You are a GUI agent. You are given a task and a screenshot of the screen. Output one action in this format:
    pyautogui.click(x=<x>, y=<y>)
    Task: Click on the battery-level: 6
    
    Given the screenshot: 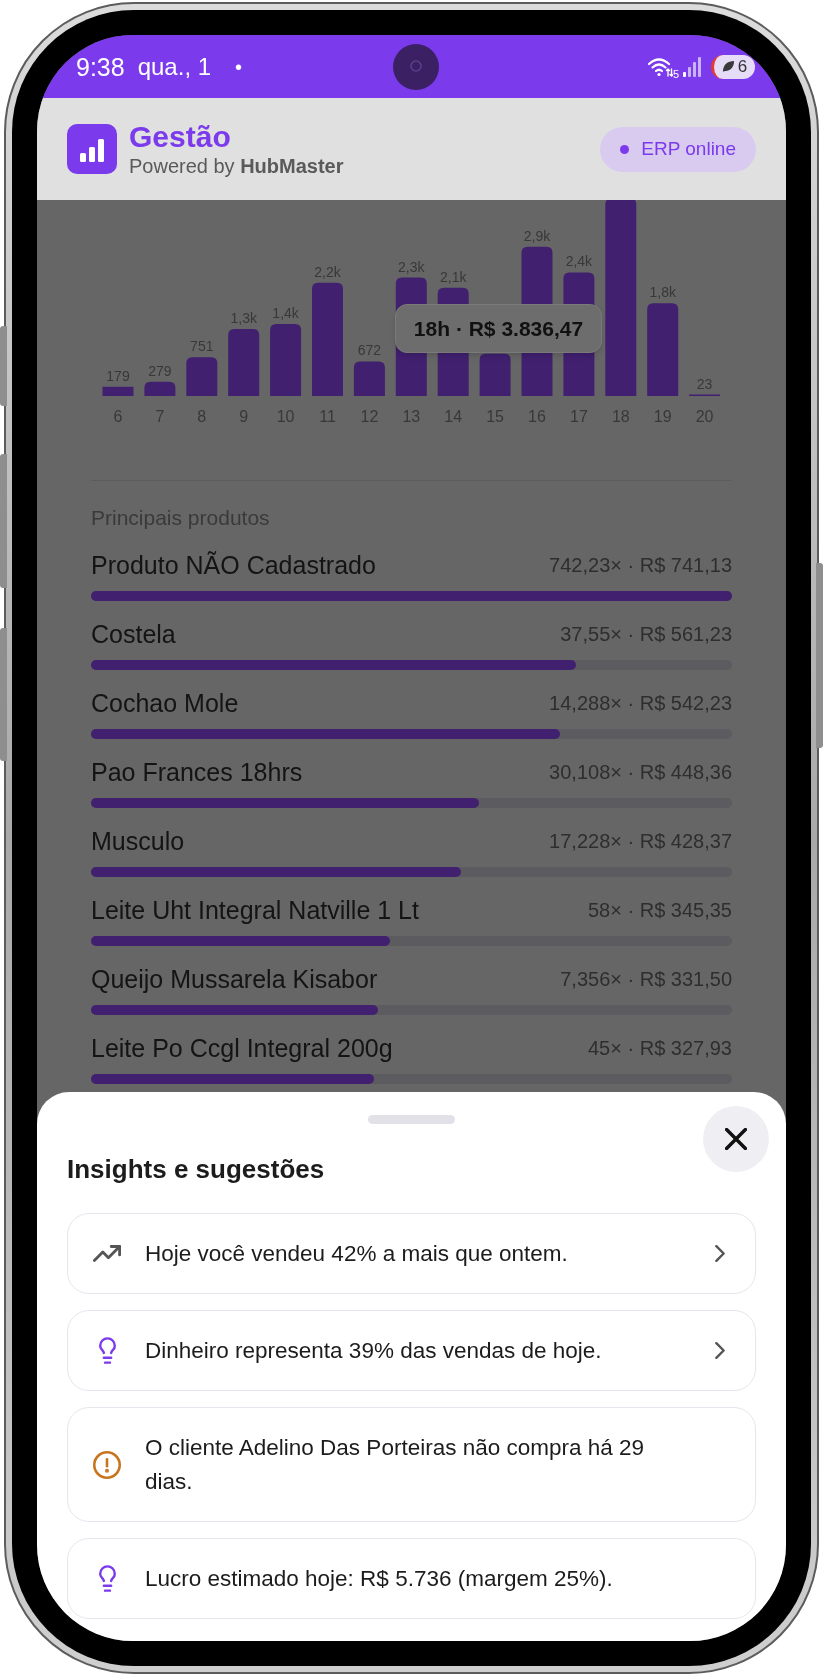 What is the action you would take?
    pyautogui.click(x=742, y=66)
    